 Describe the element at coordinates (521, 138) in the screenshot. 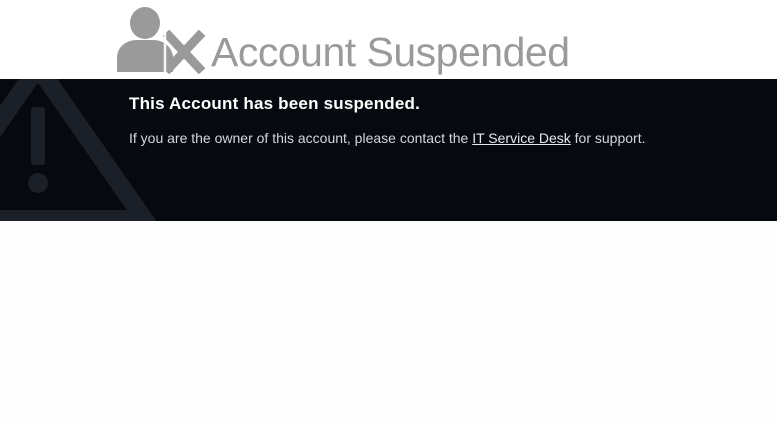

I see `it-service-desk-link: IT Service Desk` at that location.